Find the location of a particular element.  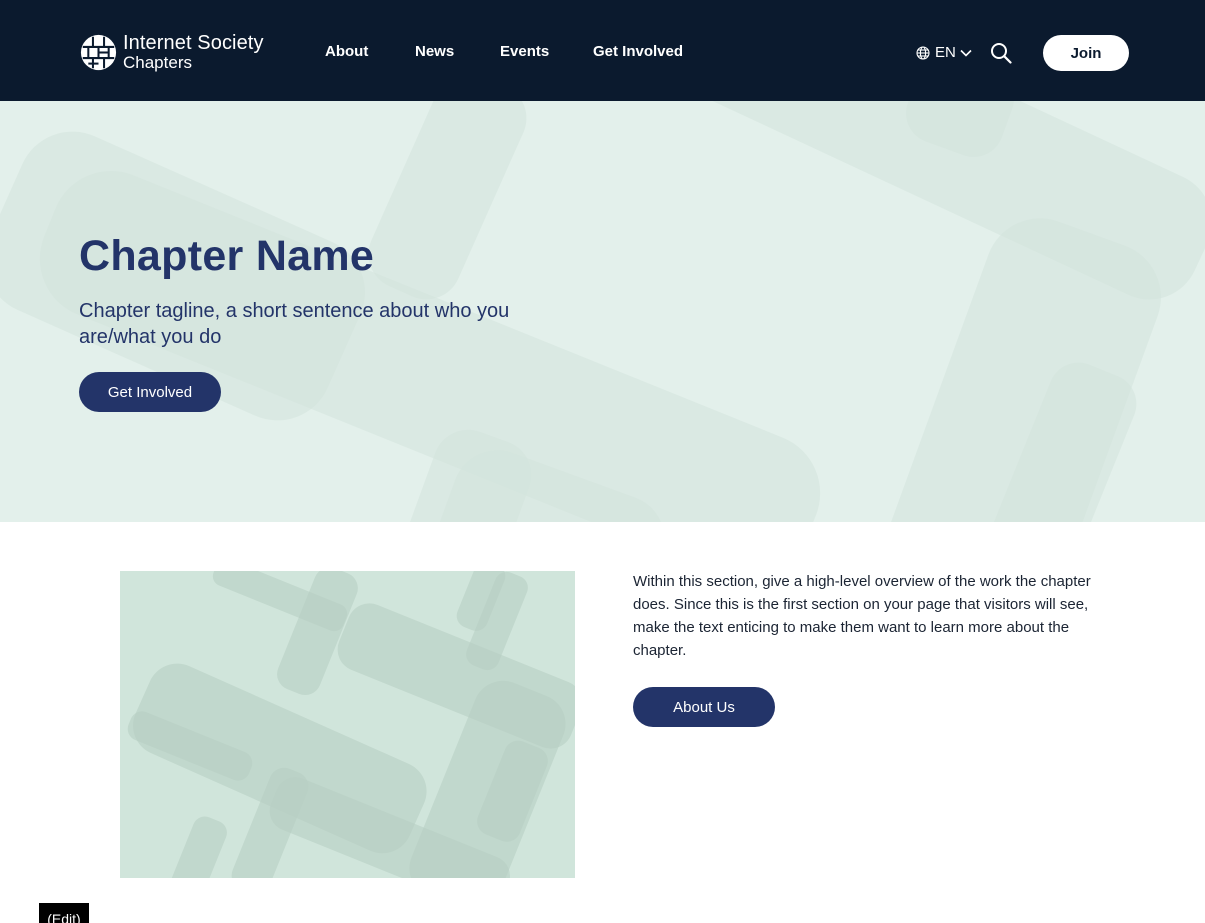

get-involved-button: Get Involved is located at coordinates (150, 392).